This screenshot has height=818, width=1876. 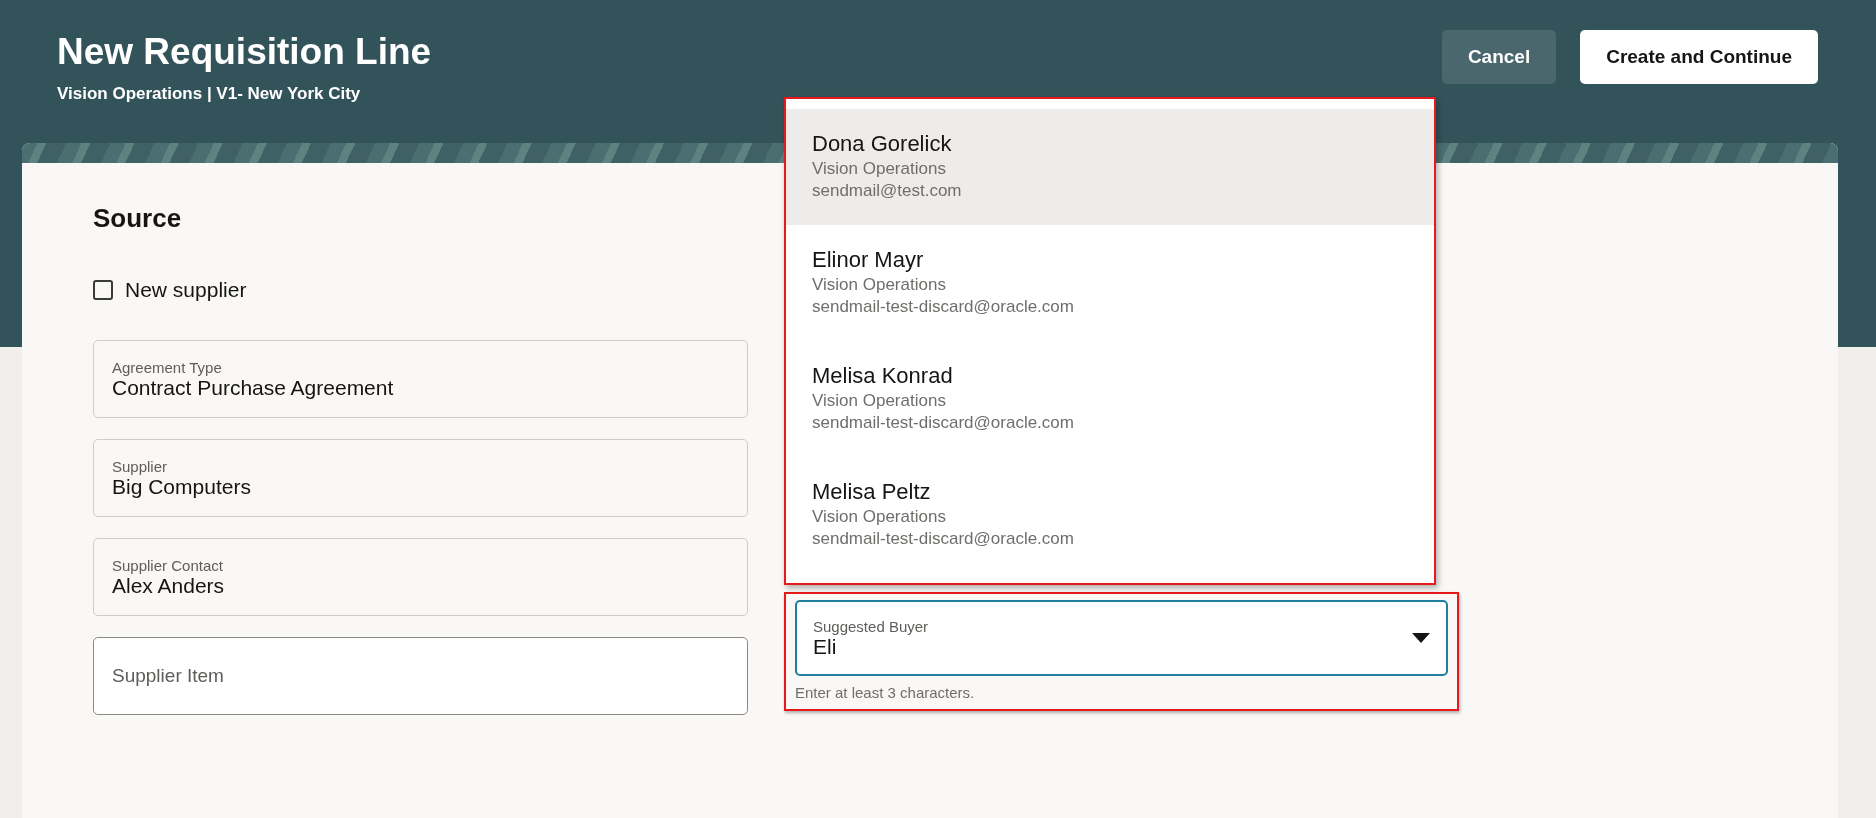 I want to click on page-title: New Requisition Line, so click(x=244, y=52).